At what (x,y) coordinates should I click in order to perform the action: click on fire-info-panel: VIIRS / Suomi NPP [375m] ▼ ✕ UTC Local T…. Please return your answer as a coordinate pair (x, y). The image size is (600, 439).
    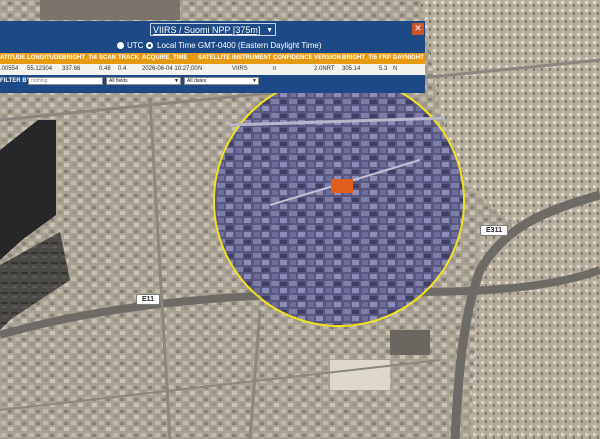
    Looking at the image, I should click on (212, 57).